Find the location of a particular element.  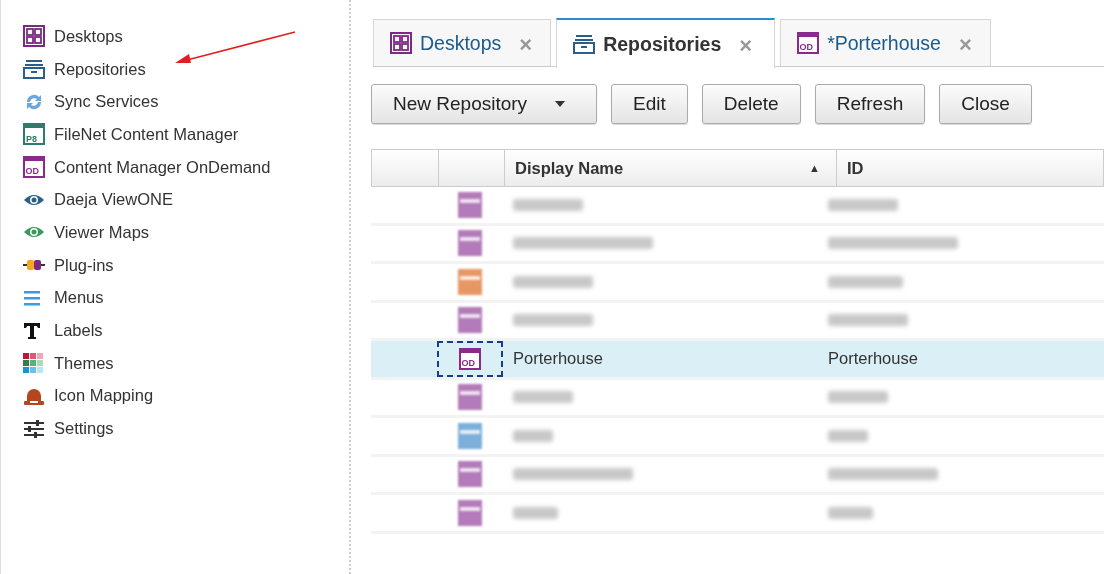

sliders-icon is located at coordinates (34, 428).